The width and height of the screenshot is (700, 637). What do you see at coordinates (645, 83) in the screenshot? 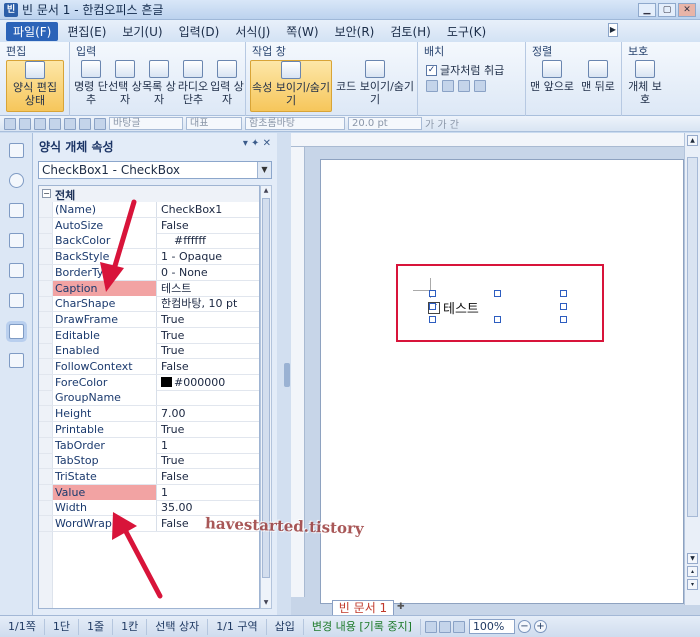
I see `protect-object-button: 개체 보호` at bounding box center [645, 83].